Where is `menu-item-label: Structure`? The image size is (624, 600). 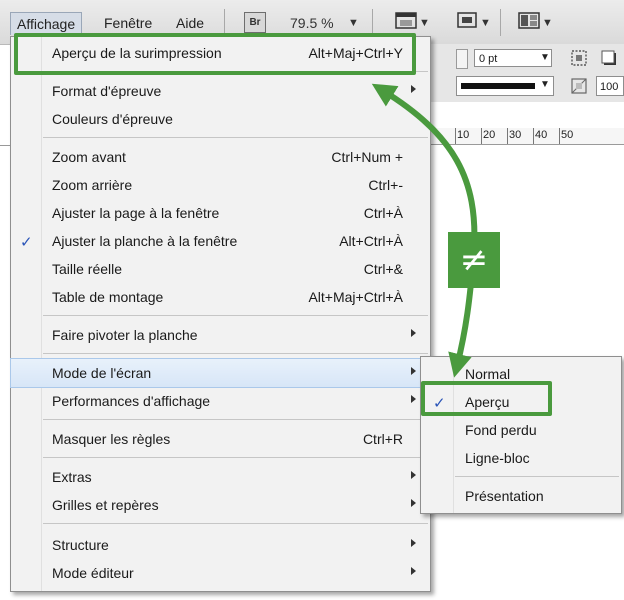
menu-item-label: Structure is located at coordinates (80, 545).